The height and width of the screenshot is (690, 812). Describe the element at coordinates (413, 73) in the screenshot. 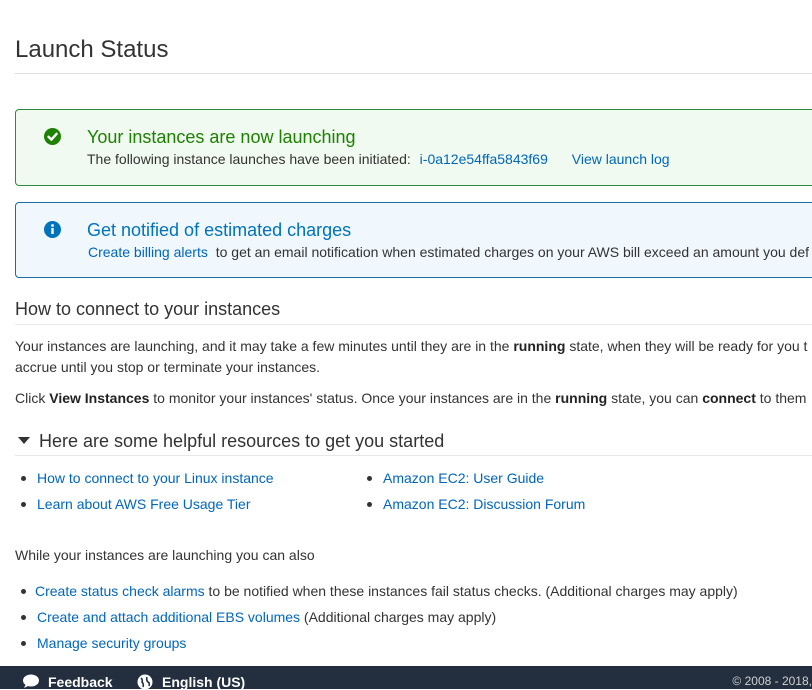

I see `title-divider` at that location.